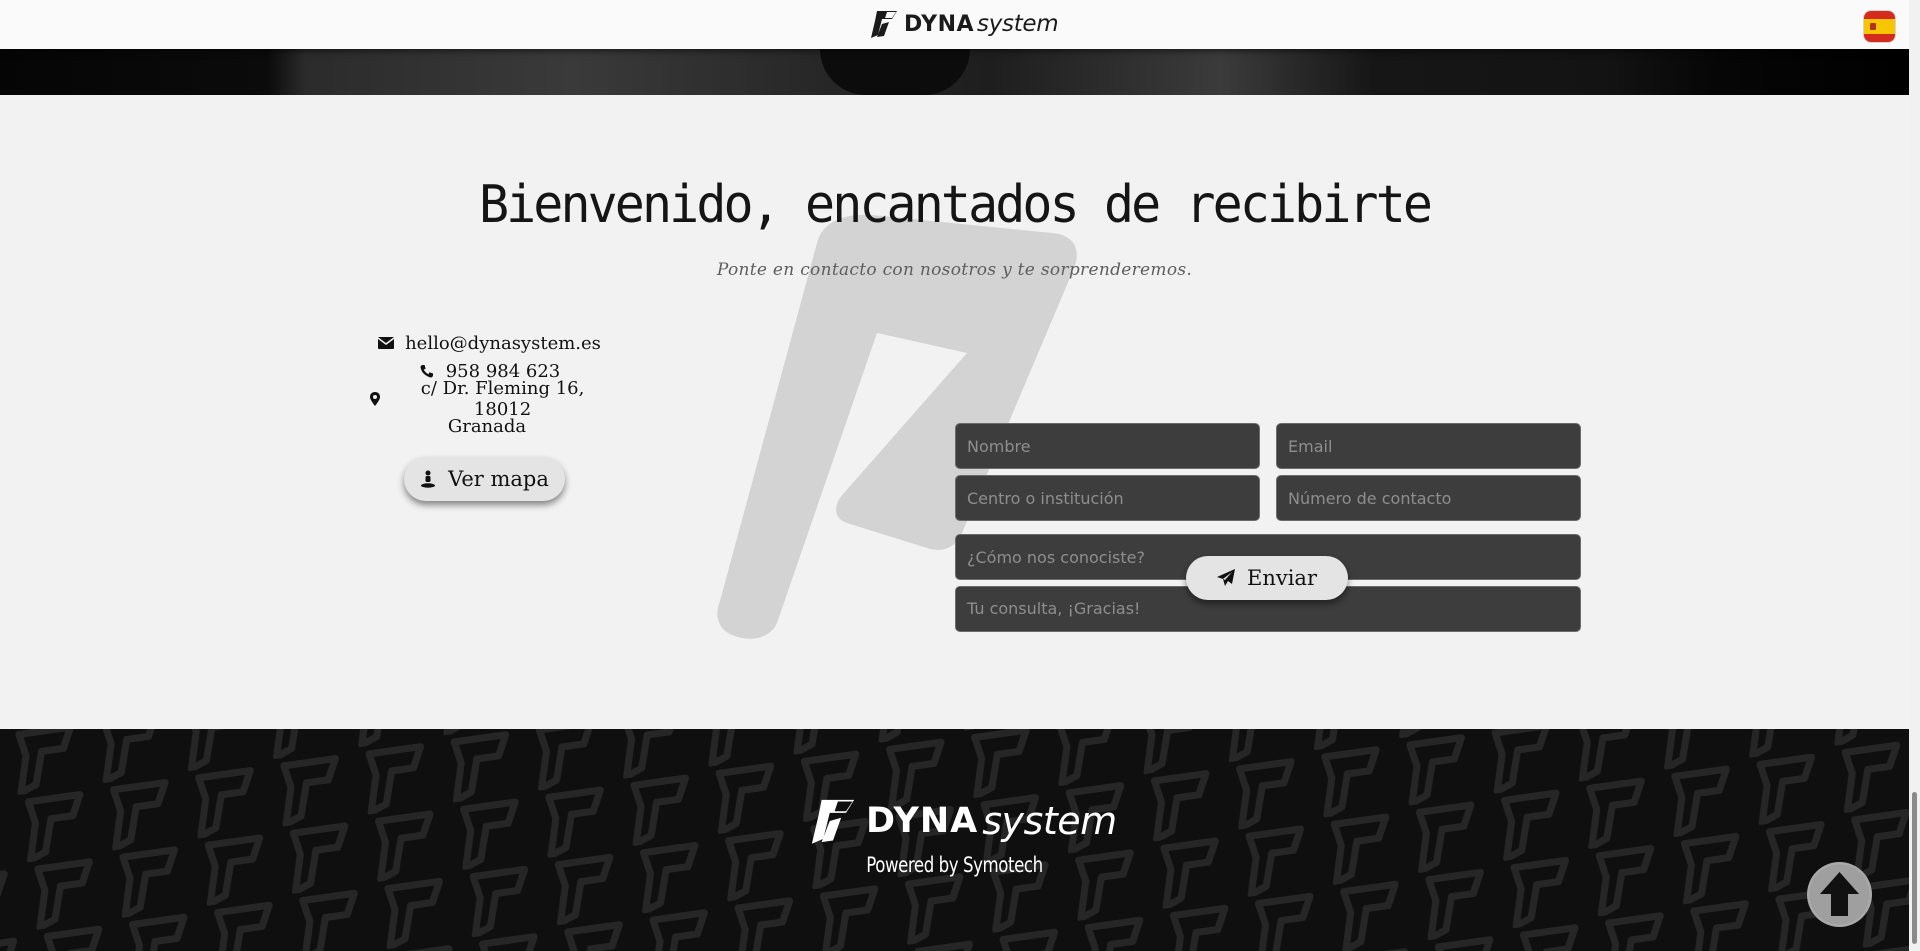 The width and height of the screenshot is (1920, 951). What do you see at coordinates (833, 821) in the screenshot?
I see `footer-dyna-logo-icon` at bounding box center [833, 821].